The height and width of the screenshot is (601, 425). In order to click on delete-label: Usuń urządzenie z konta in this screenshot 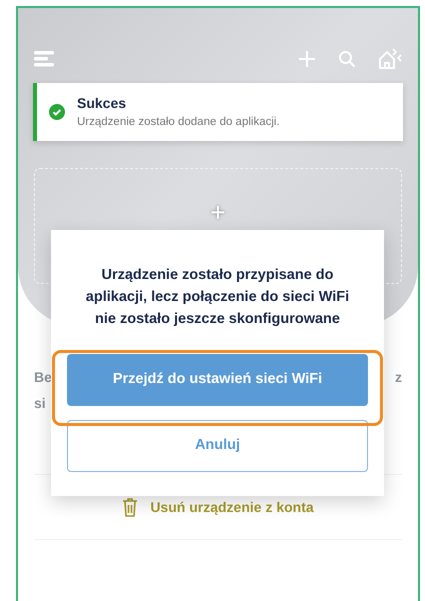, I will do `click(232, 507)`.